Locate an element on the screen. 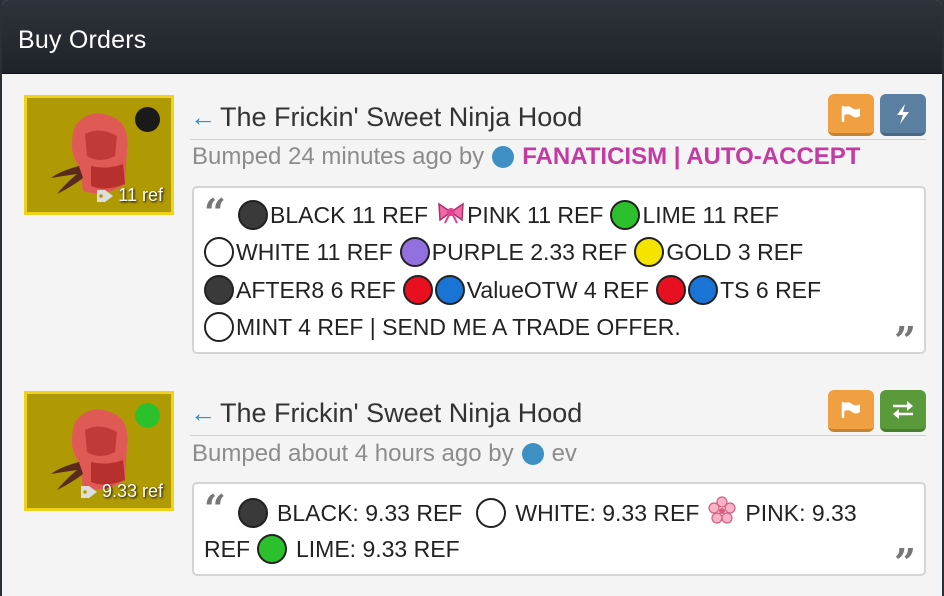 The width and height of the screenshot is (944, 596). message-line: BLACK 11 REF PINK 11 REF LIME 11 REF is located at coordinates (508, 215).